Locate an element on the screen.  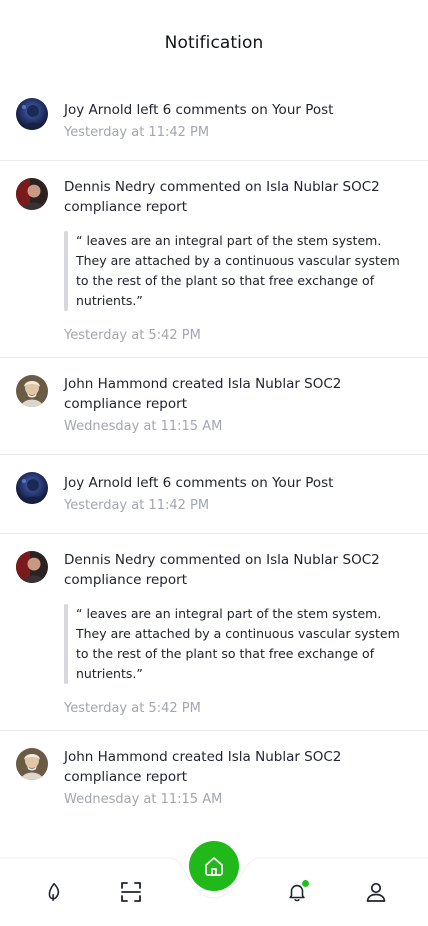
nav-profile-button is located at coordinates (376, 892).